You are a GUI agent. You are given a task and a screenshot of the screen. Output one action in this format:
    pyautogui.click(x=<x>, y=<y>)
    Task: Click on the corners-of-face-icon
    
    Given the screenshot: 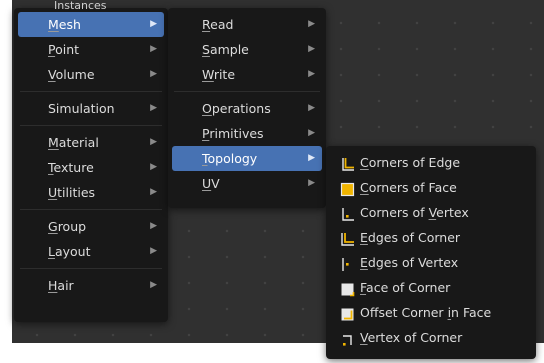 What is the action you would take?
    pyautogui.click(x=347, y=188)
    